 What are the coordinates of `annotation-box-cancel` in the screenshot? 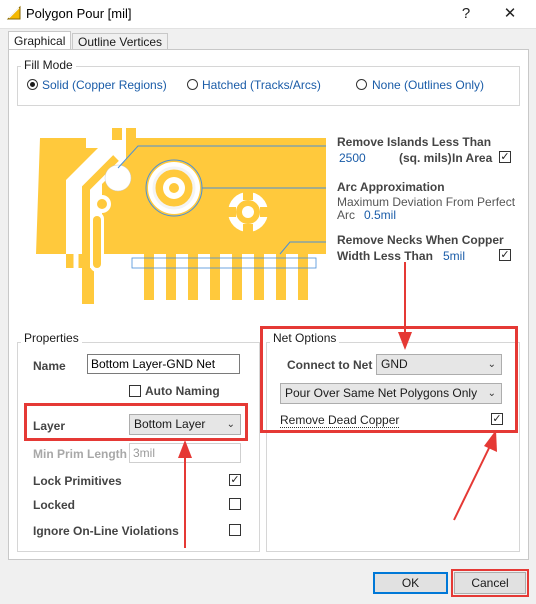 It's located at (490, 583).